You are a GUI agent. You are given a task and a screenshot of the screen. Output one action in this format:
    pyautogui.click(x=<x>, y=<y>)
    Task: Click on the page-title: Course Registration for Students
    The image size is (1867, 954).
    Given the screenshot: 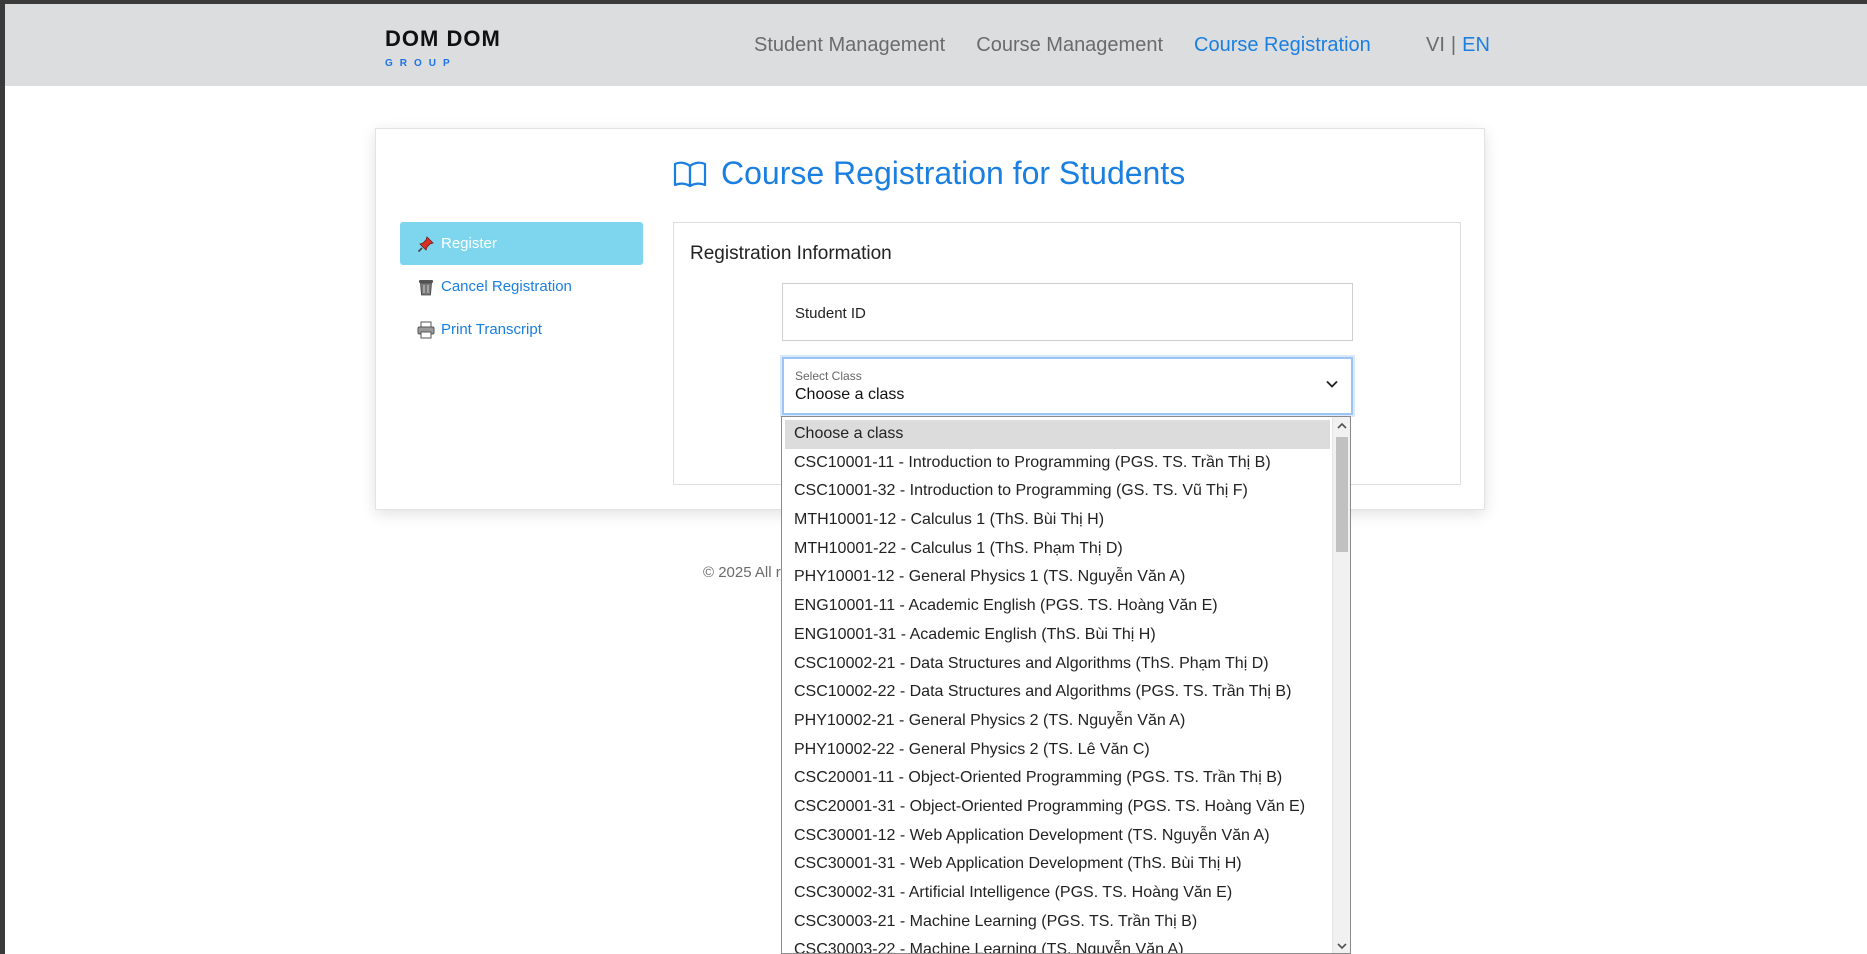 What is the action you would take?
    pyautogui.click(x=929, y=173)
    